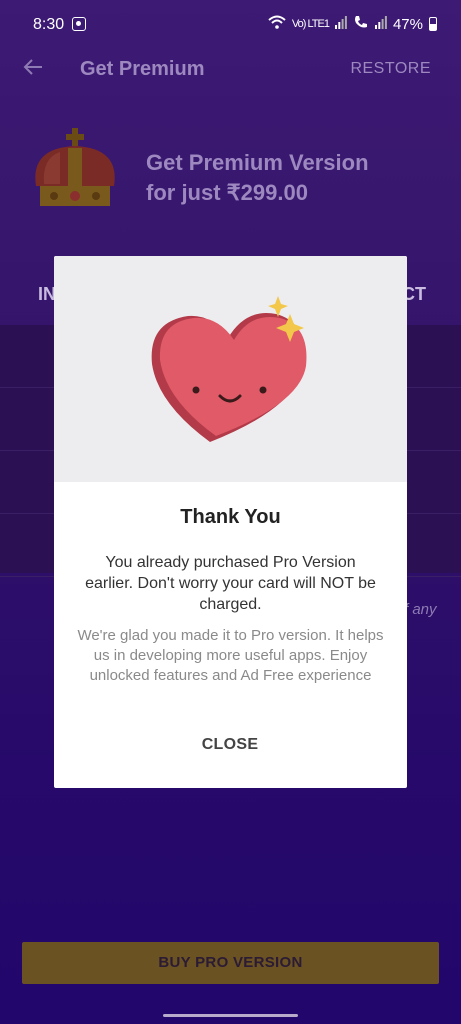 This screenshot has height=1024, width=461. What do you see at coordinates (390, 69) in the screenshot?
I see `restore-button: RESTORE` at bounding box center [390, 69].